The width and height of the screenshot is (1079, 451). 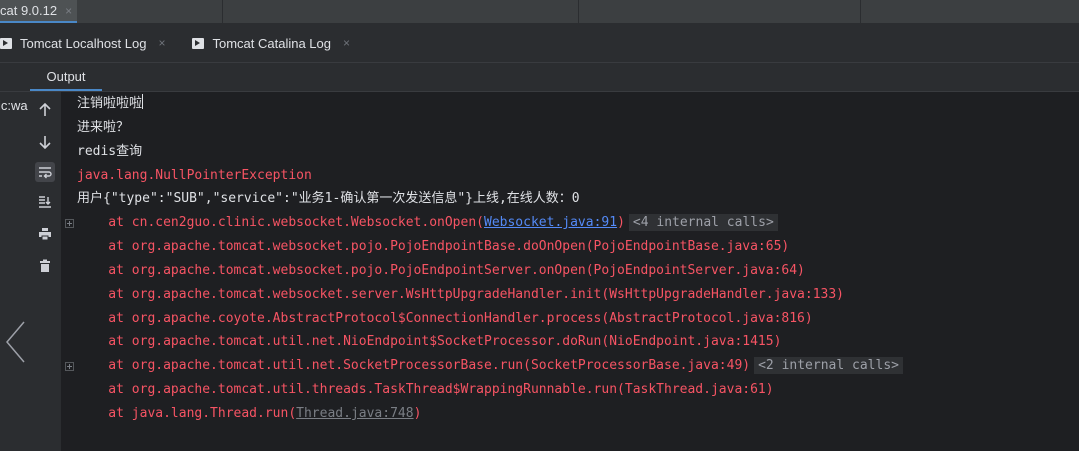 I want to click on soft-wrap-icon, so click(x=45, y=172).